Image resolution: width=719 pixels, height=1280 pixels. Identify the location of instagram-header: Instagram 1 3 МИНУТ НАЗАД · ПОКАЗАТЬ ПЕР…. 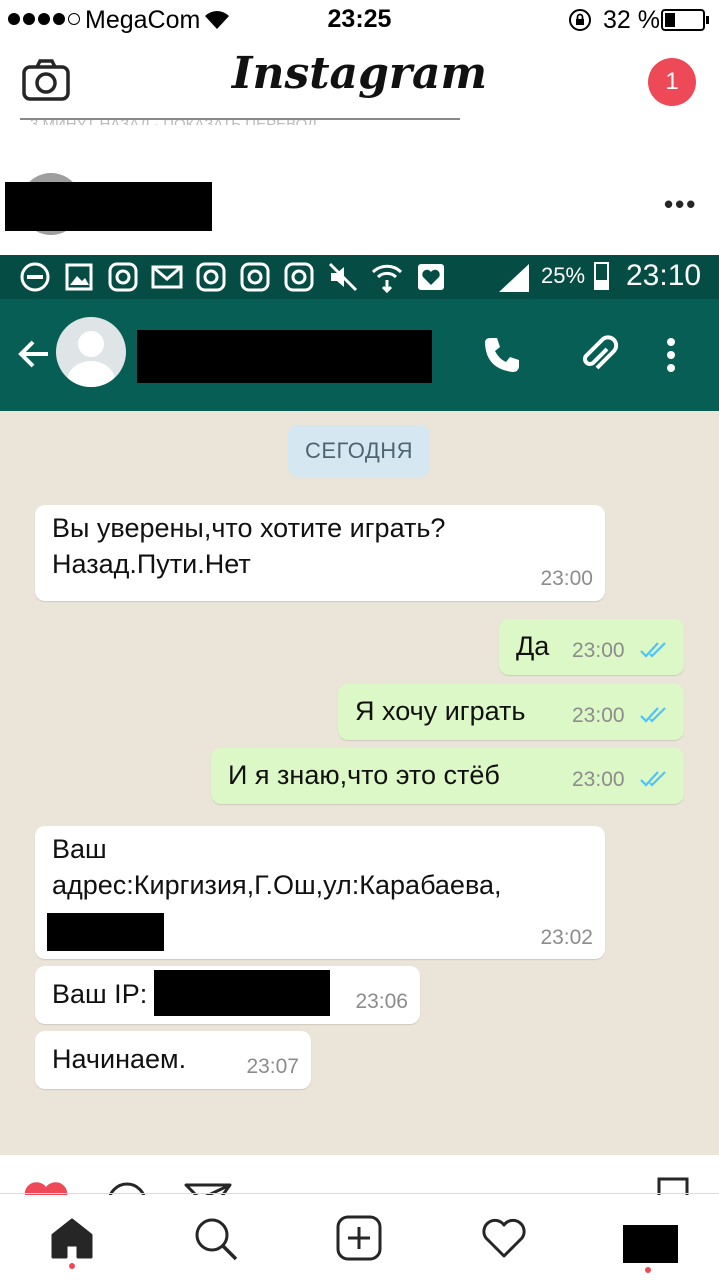
(359, 82).